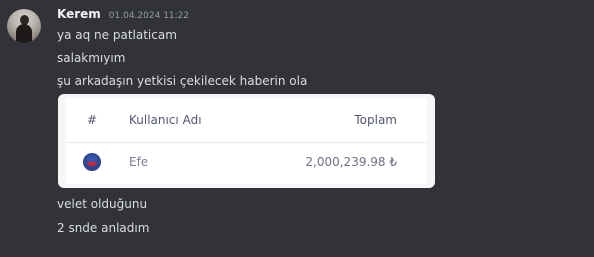 This screenshot has height=257, width=594. Describe the element at coordinates (91, 58) in the screenshot. I see `message-line: salakmıyım` at that location.